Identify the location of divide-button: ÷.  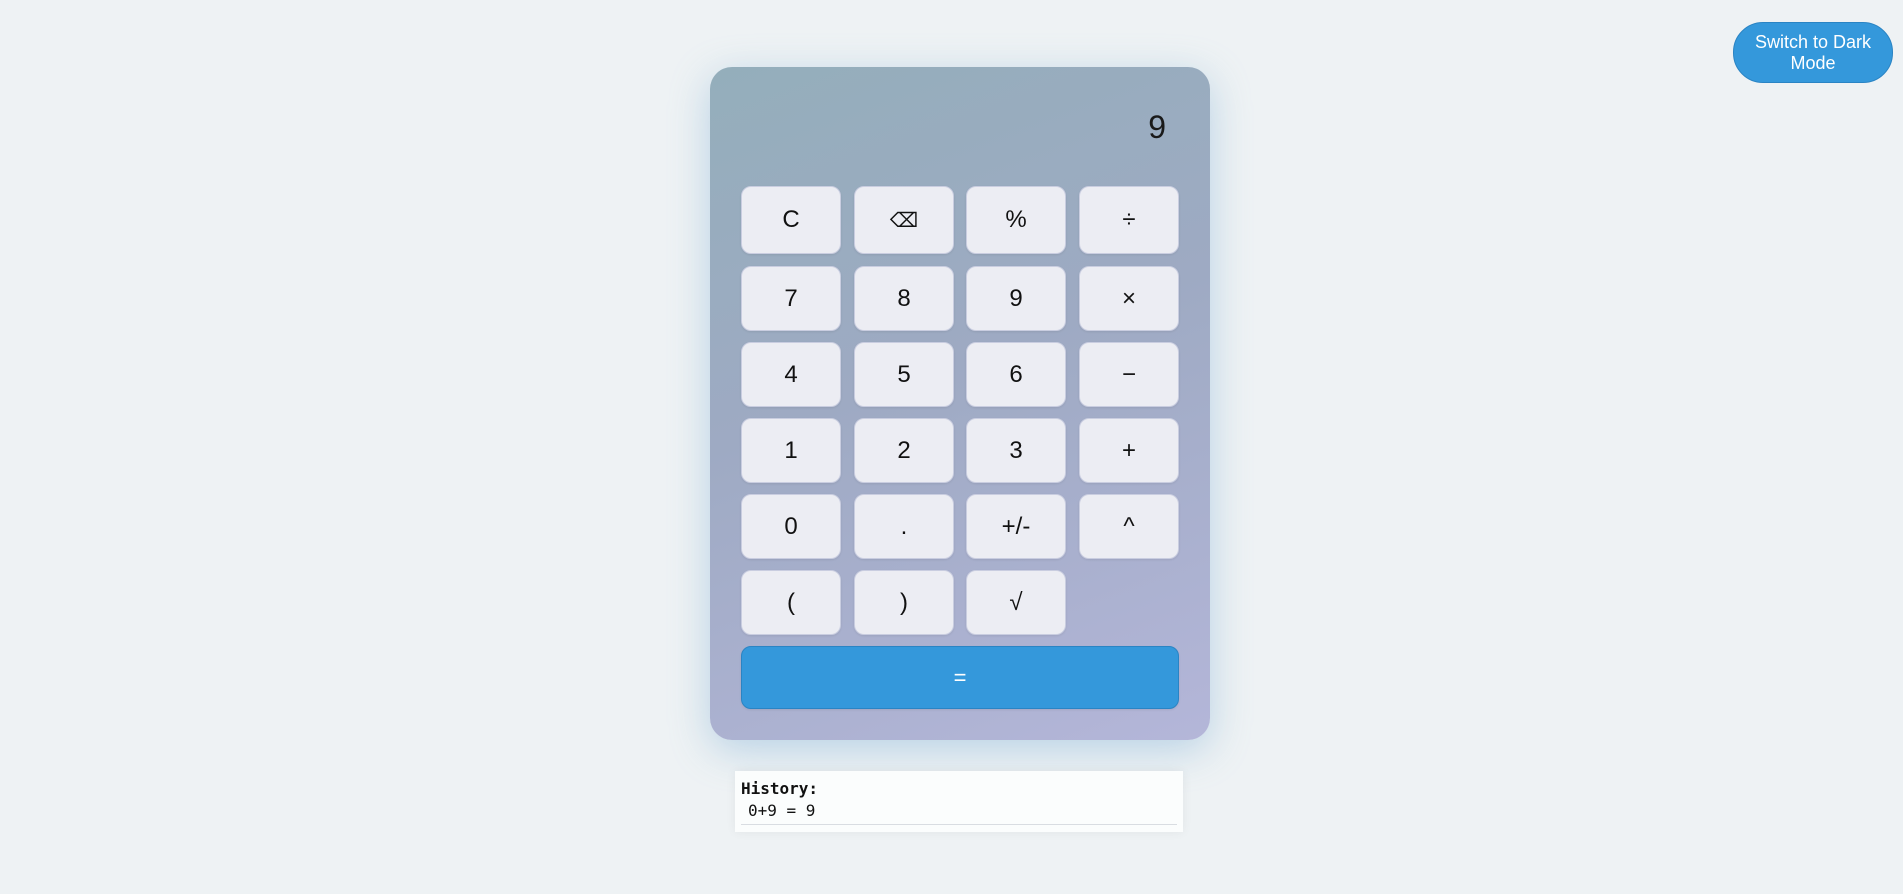
(1129, 220).